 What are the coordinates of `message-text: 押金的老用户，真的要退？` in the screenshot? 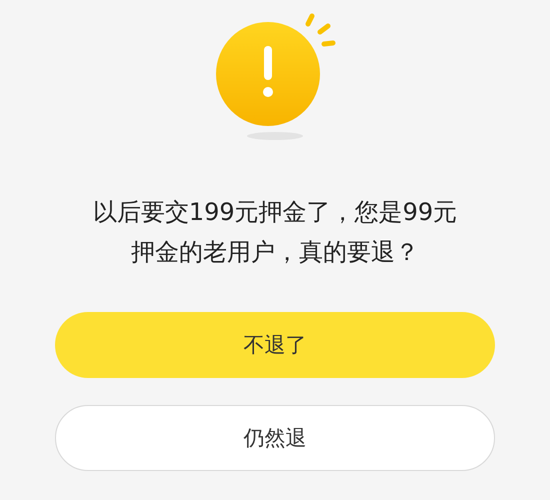 It's located at (274, 252).